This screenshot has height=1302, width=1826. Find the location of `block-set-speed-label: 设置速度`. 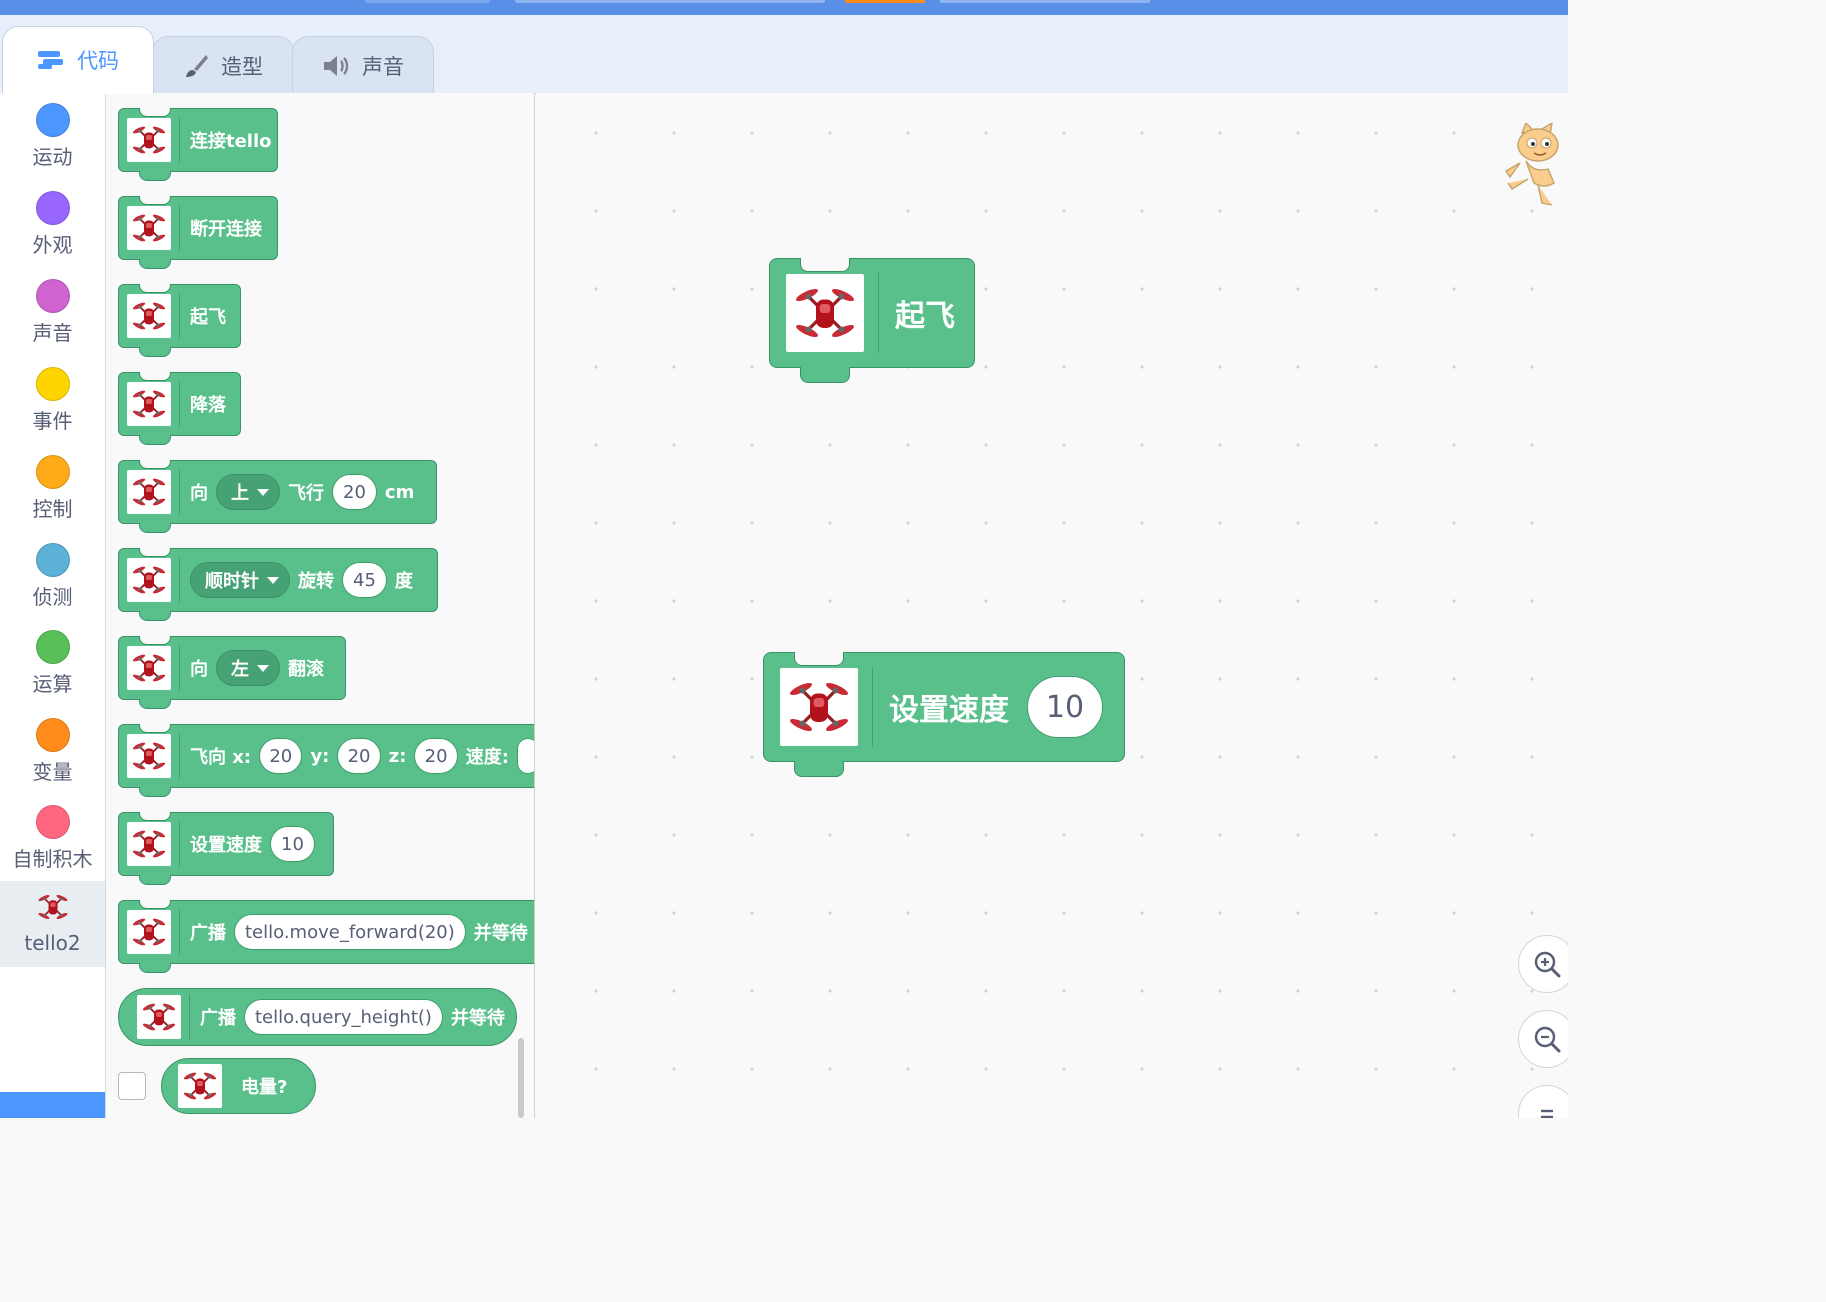

block-set-speed-label: 设置速度 is located at coordinates (226, 845).